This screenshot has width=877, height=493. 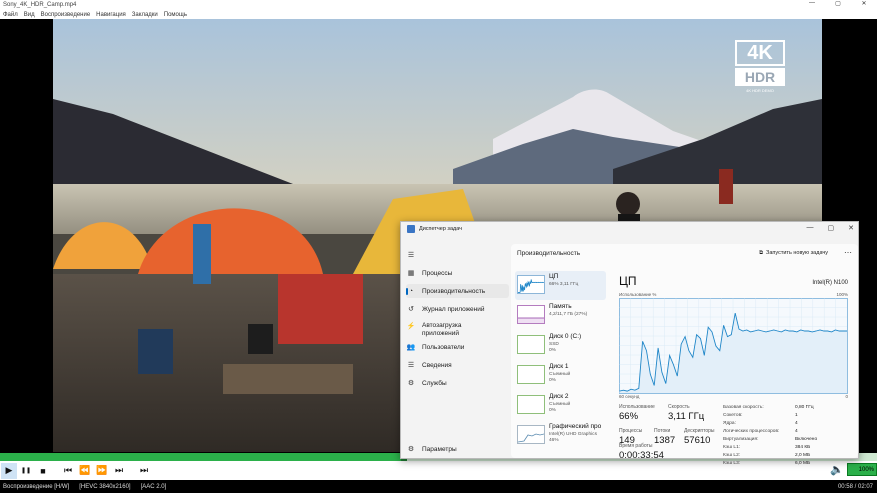 I want to click on device-disk1: Диск 1 Съемный 0%, so click(x=560, y=375).